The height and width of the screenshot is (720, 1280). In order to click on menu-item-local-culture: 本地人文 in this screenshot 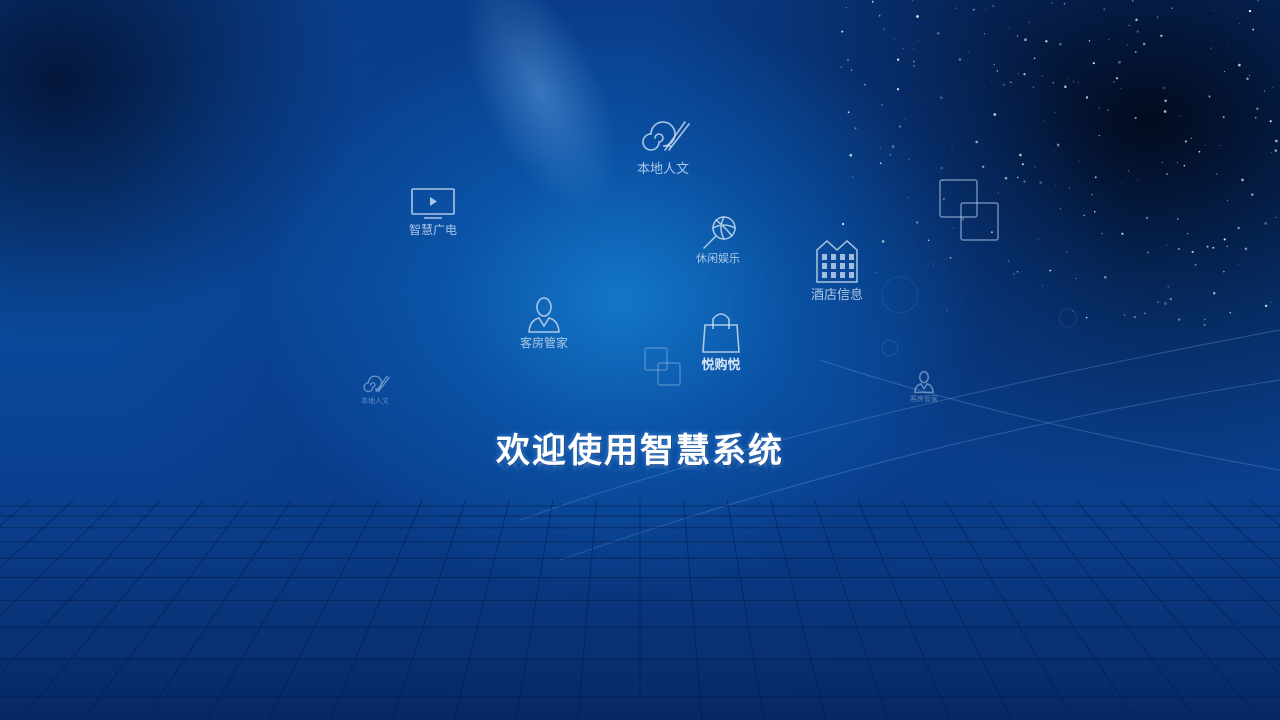, I will do `click(663, 147)`.